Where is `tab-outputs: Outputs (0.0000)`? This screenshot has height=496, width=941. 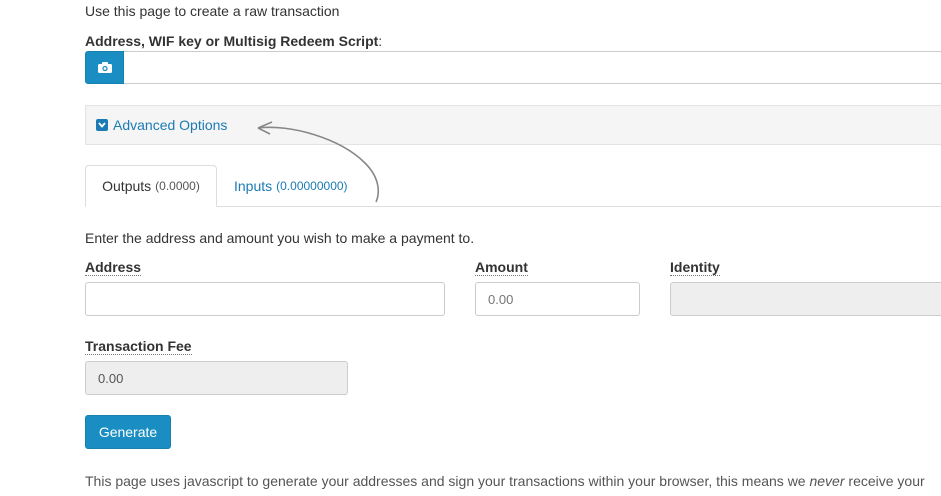 tab-outputs: Outputs (0.0000) is located at coordinates (151, 186).